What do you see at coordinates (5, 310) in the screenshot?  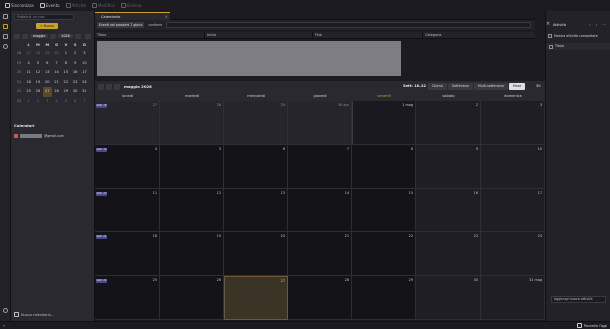 I see `settings-icon` at bounding box center [5, 310].